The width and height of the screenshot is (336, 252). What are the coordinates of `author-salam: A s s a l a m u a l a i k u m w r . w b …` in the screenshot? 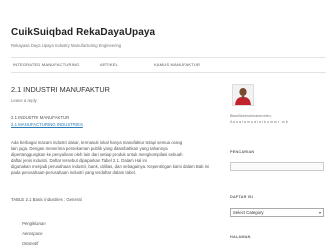 It's located at (260, 122).